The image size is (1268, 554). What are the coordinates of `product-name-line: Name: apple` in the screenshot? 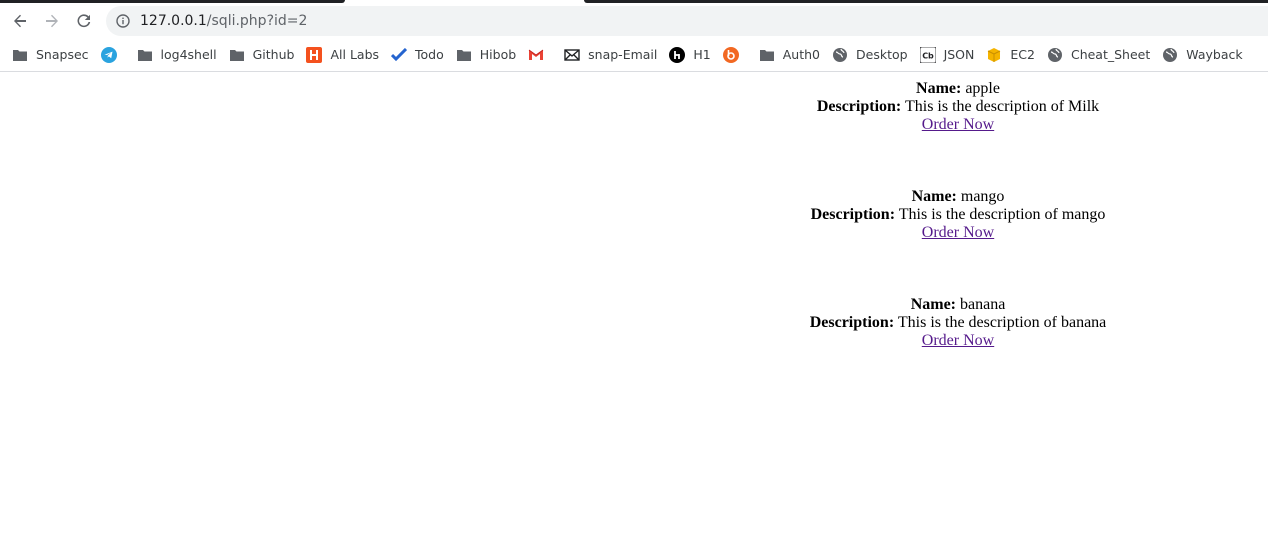 It's located at (958, 89).